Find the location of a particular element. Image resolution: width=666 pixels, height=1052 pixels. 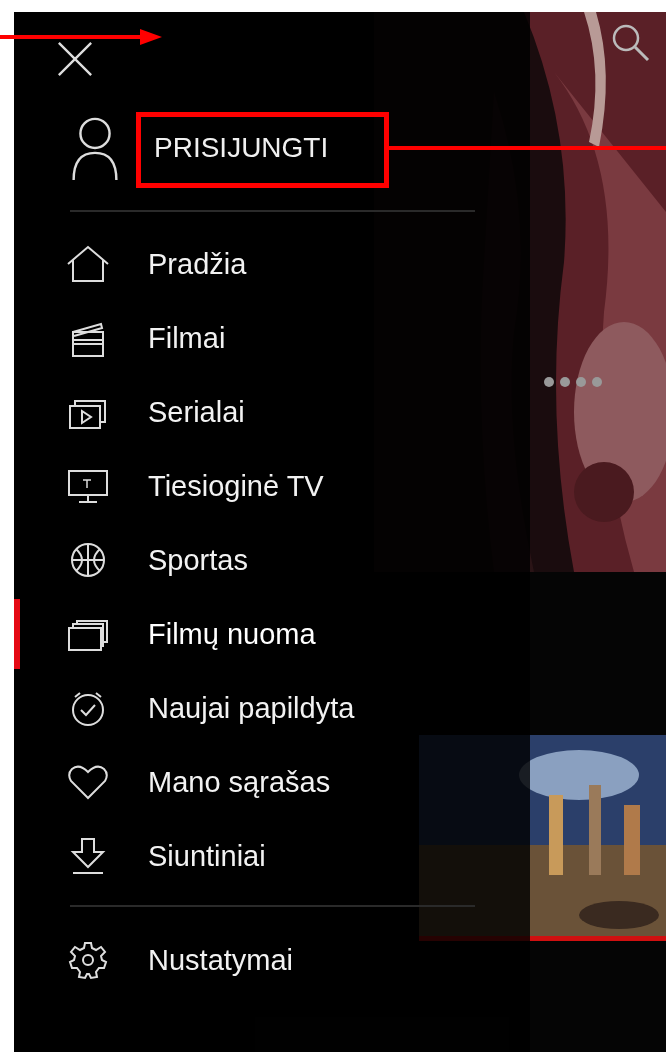

menu-item: Filmai is located at coordinates (272, 338).